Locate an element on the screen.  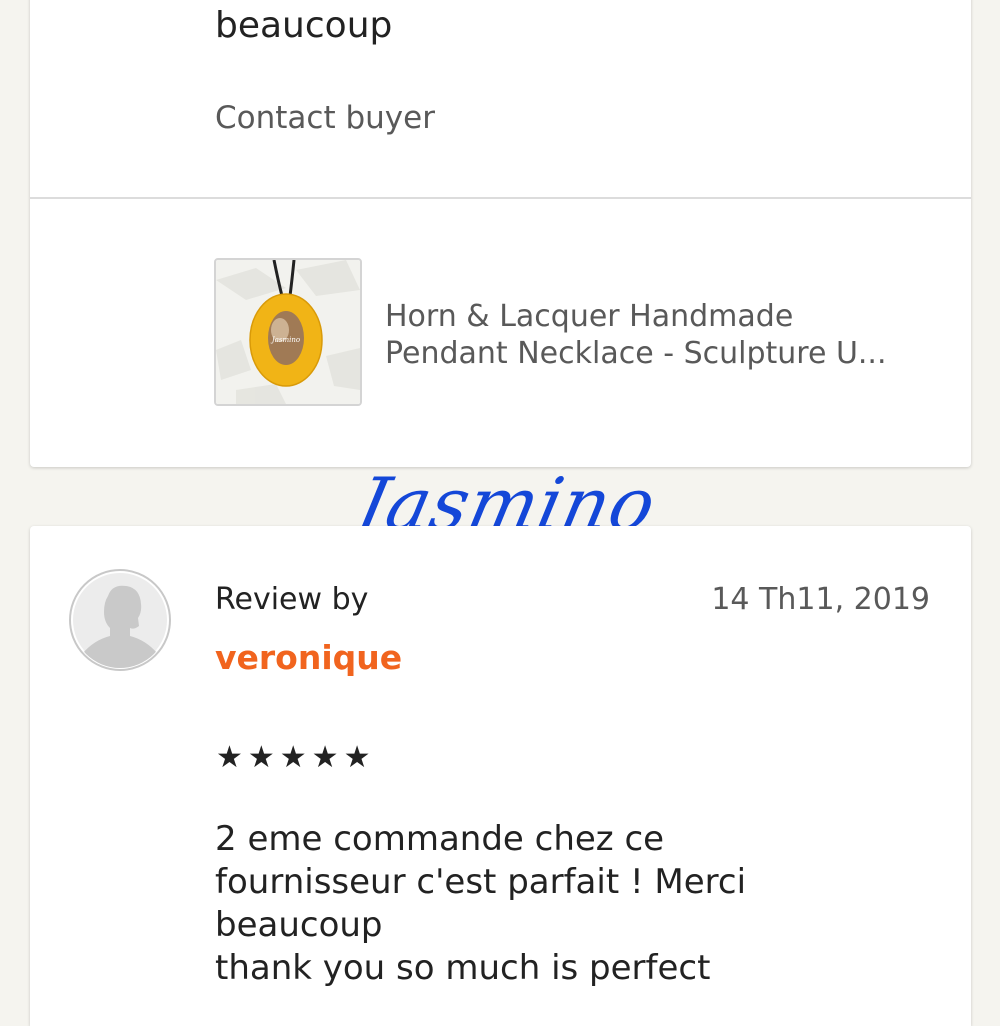
pendant-necklace-image: Jasmino is located at coordinates (288, 332).